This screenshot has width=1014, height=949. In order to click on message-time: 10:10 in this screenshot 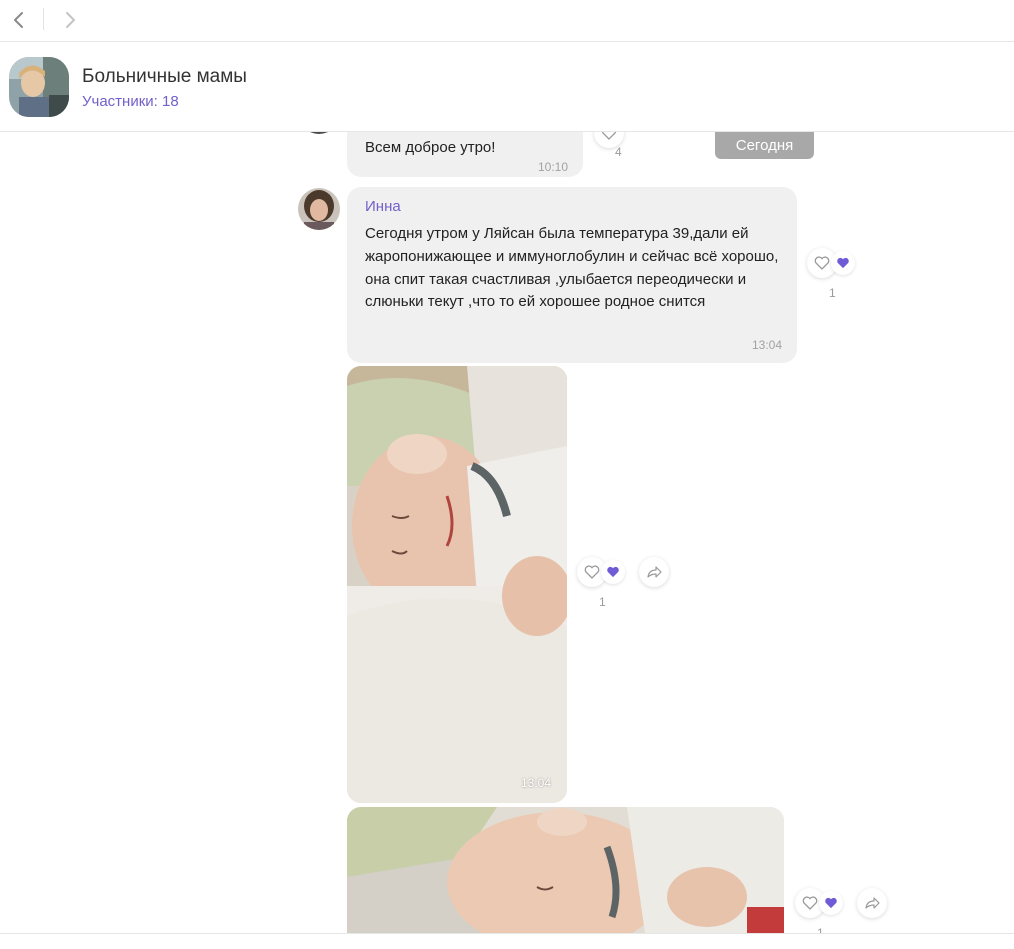, I will do `click(553, 167)`.